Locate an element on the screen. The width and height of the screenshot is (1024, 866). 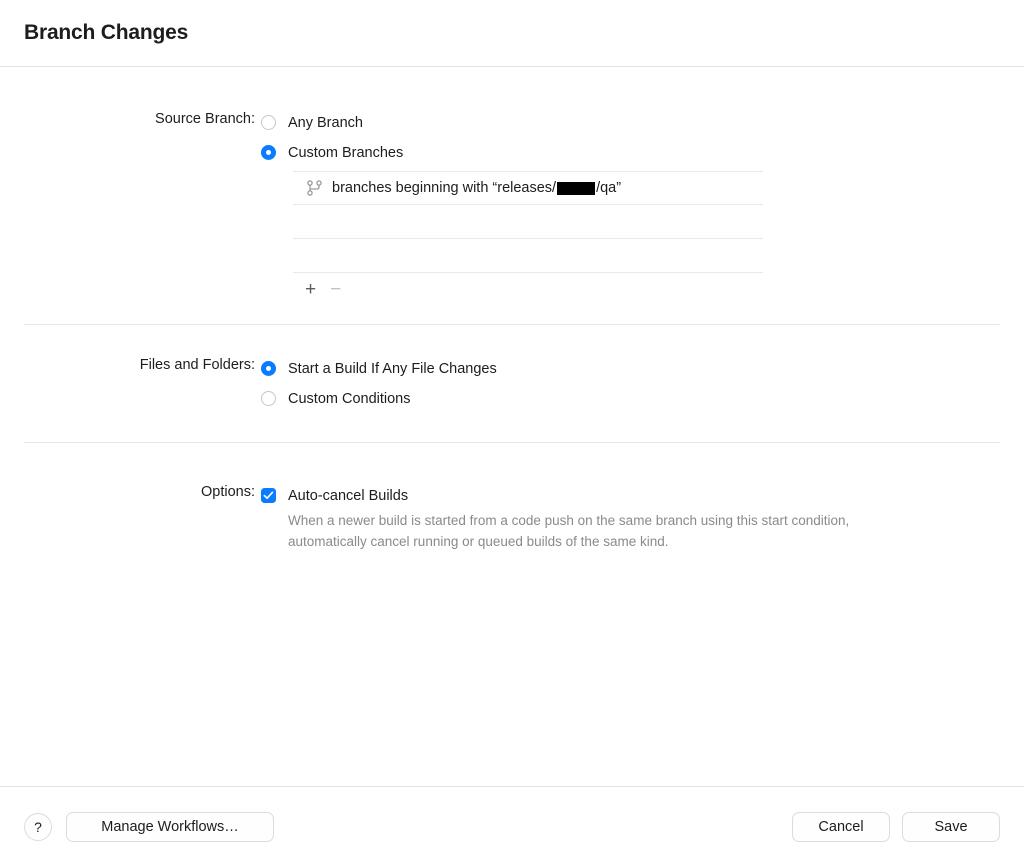
branch-list-item: branches beginning with “releases/ /qa” is located at coordinates (528, 188).